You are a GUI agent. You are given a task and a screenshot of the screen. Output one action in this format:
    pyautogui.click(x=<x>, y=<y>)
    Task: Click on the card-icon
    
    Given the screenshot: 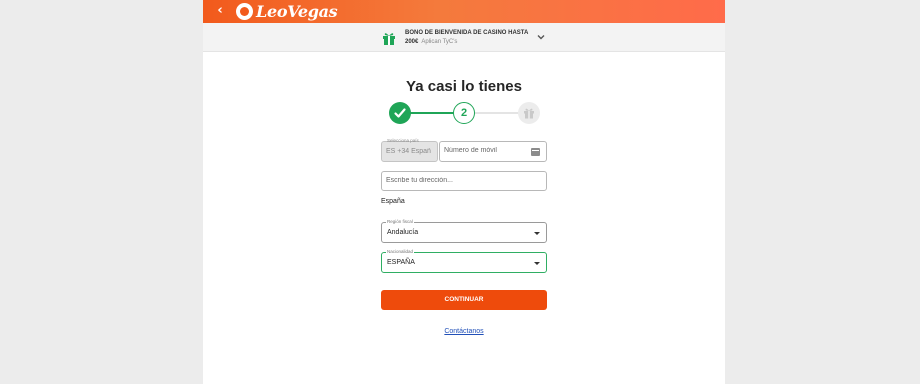 What is the action you would take?
    pyautogui.click(x=535, y=152)
    